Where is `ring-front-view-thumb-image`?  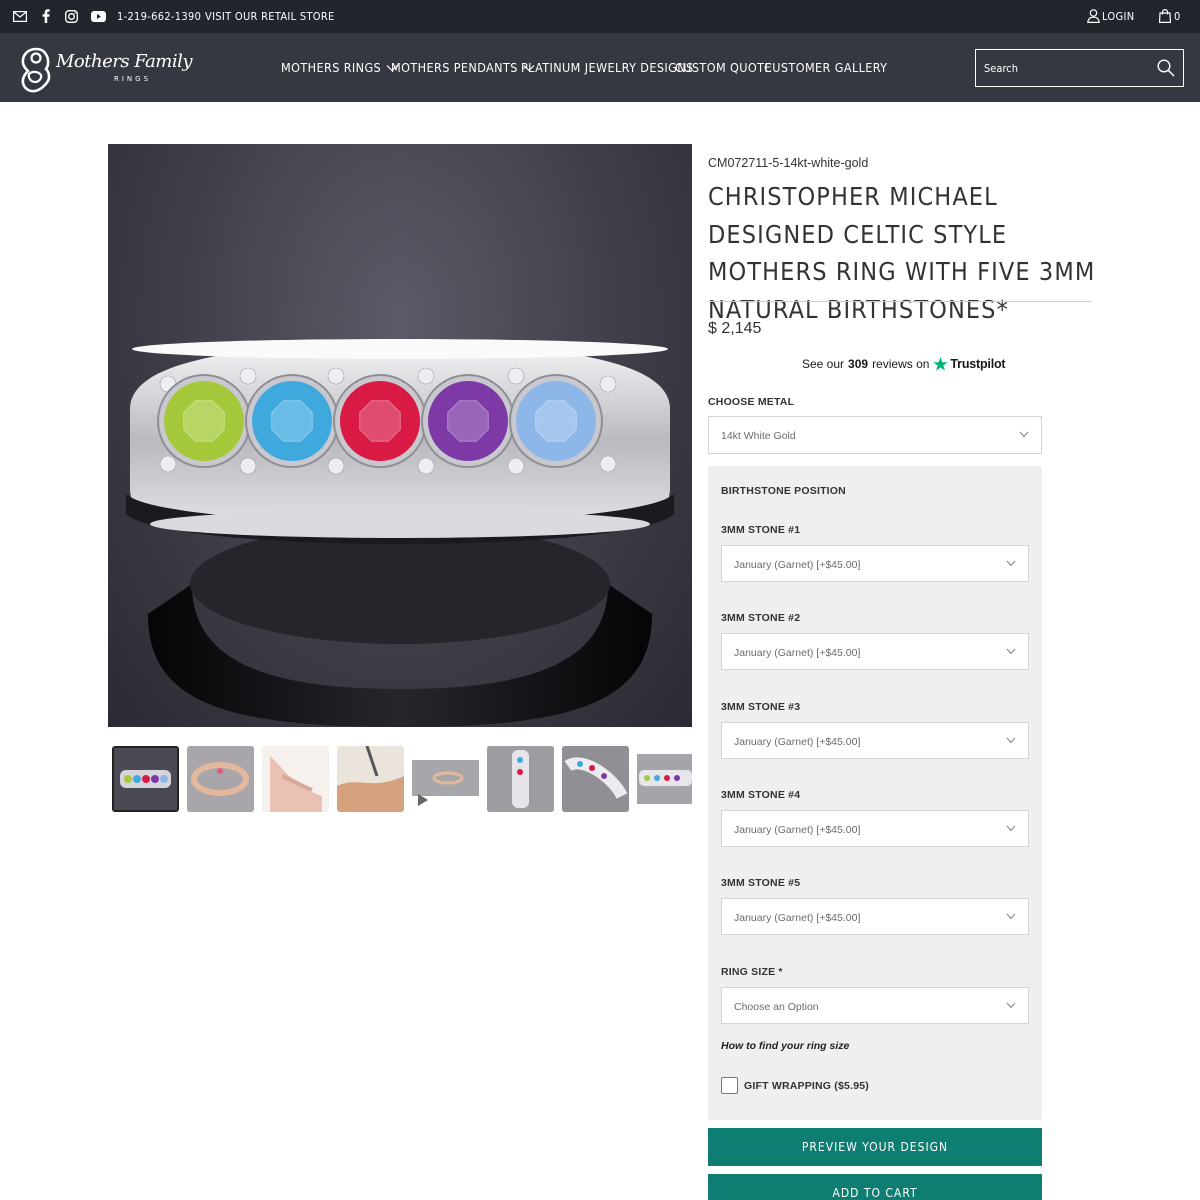
ring-front-view-thumb-image is located at coordinates (664, 779).